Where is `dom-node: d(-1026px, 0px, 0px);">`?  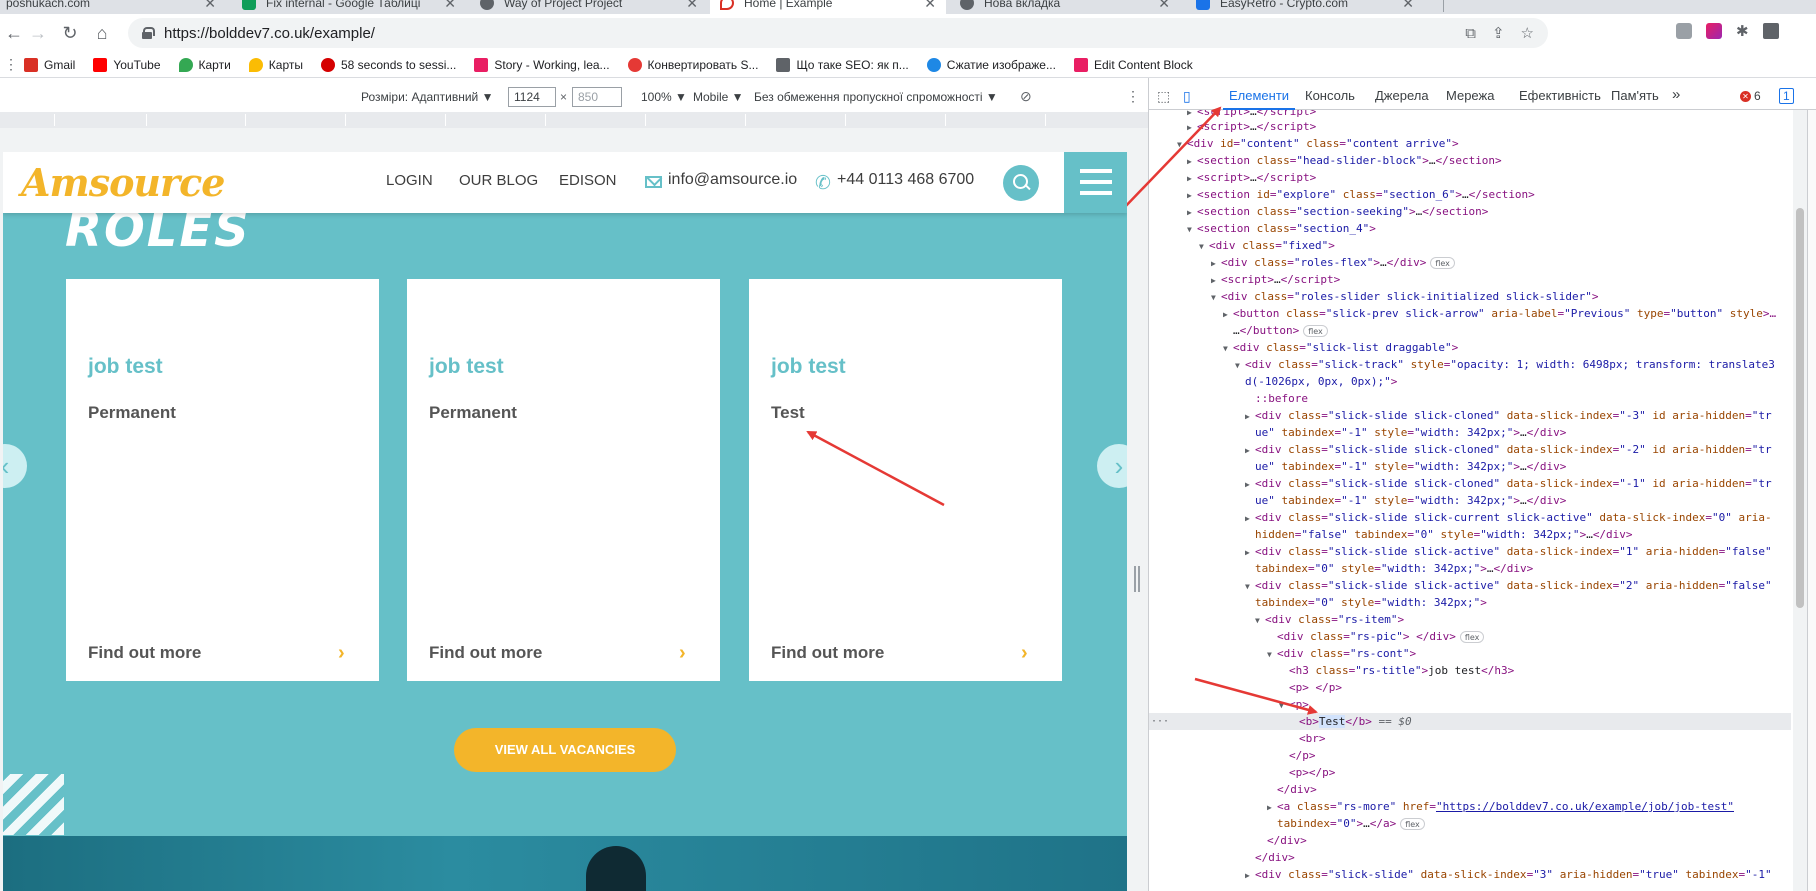 dom-node: d(-1026px, 0px, 0px);"> is located at coordinates (1470, 381).